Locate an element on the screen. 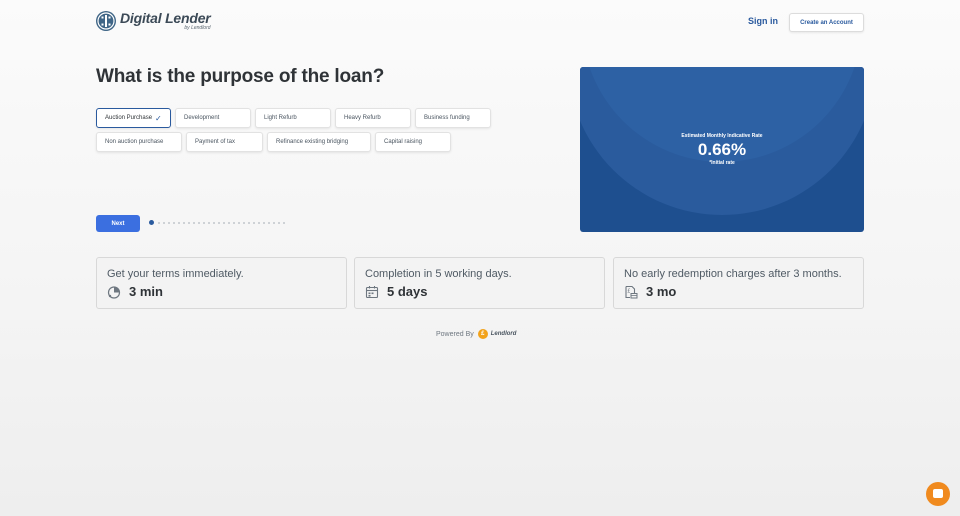  option-heavy-refurb: Heavy Refurb is located at coordinates (373, 118).